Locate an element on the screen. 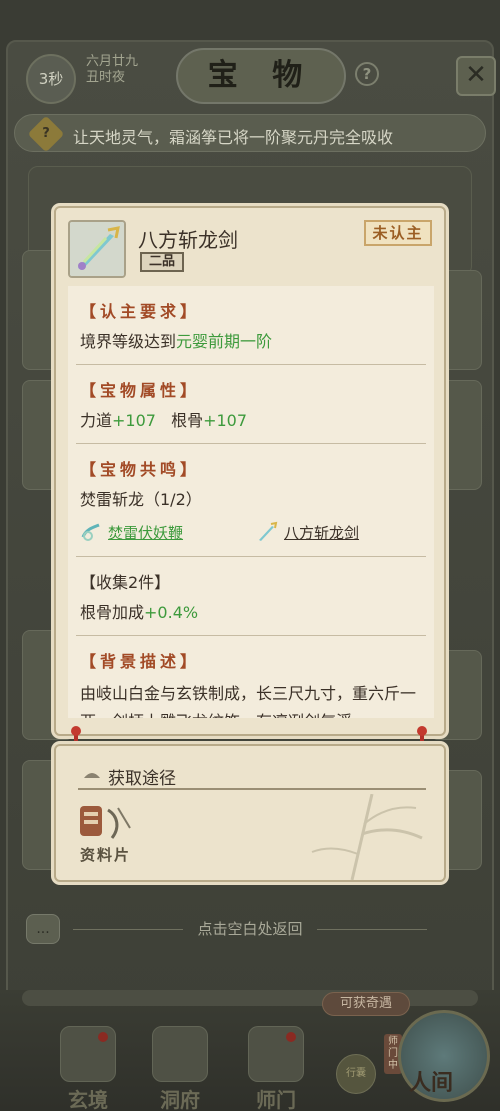 Image resolution: width=500 pixels, height=1111 pixels. attributes-section: 【宝物属性】 力道+107 根骨+107 is located at coordinates (251, 404).